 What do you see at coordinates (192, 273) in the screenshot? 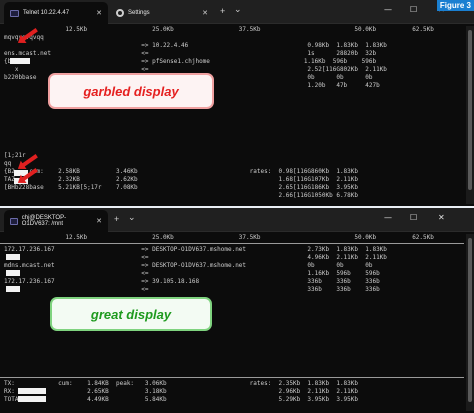
I see `terminal-line: <= 1.16Kb 596b 596b` at bounding box center [192, 273].